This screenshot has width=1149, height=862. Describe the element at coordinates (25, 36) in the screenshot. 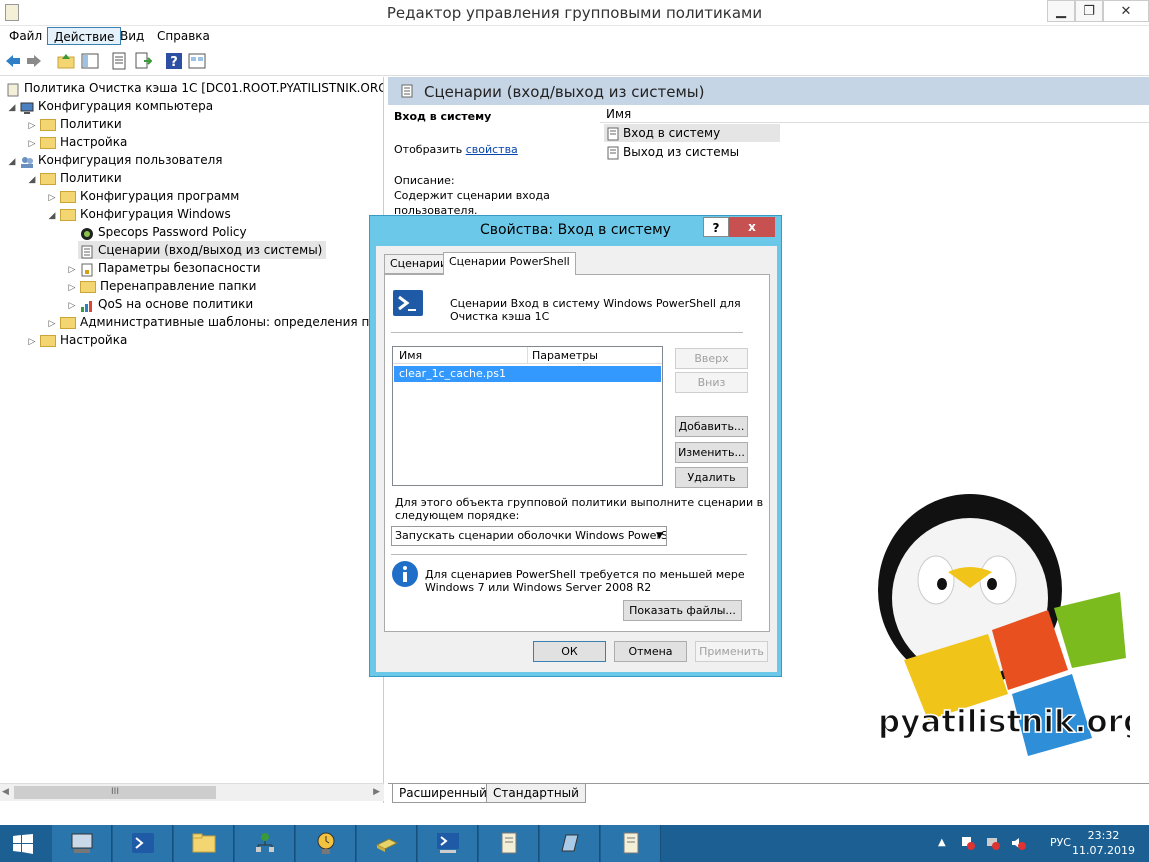

I see `menu-file: Файл` at that location.